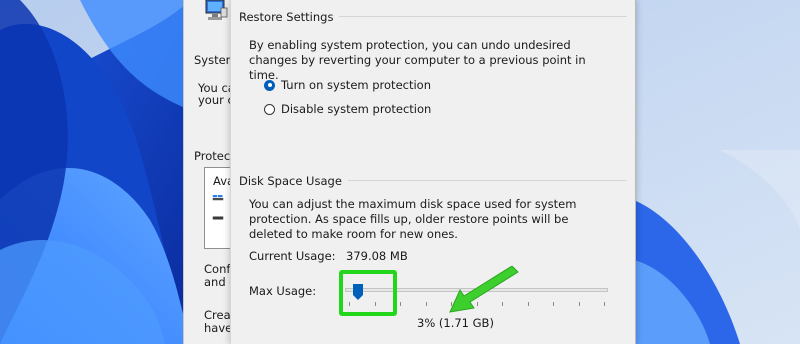 This screenshot has height=344, width=800. What do you see at coordinates (289, 17) in the screenshot?
I see `restore-settings-title: Restore Settings` at bounding box center [289, 17].